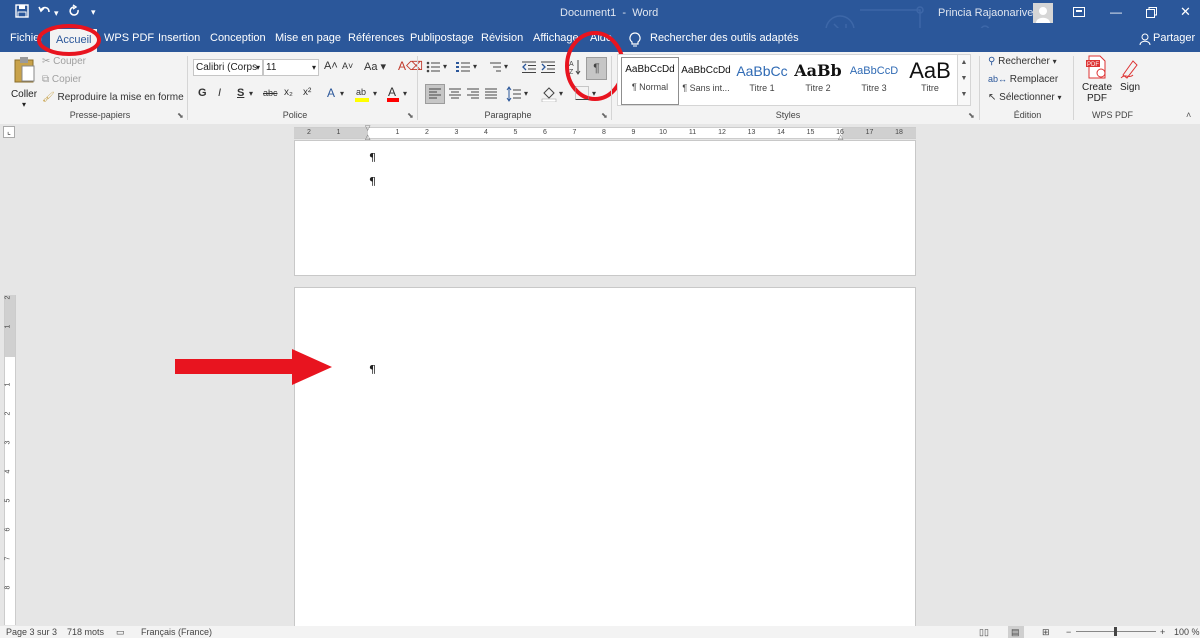  I want to click on zoom-level: 100 %, so click(1187, 632).